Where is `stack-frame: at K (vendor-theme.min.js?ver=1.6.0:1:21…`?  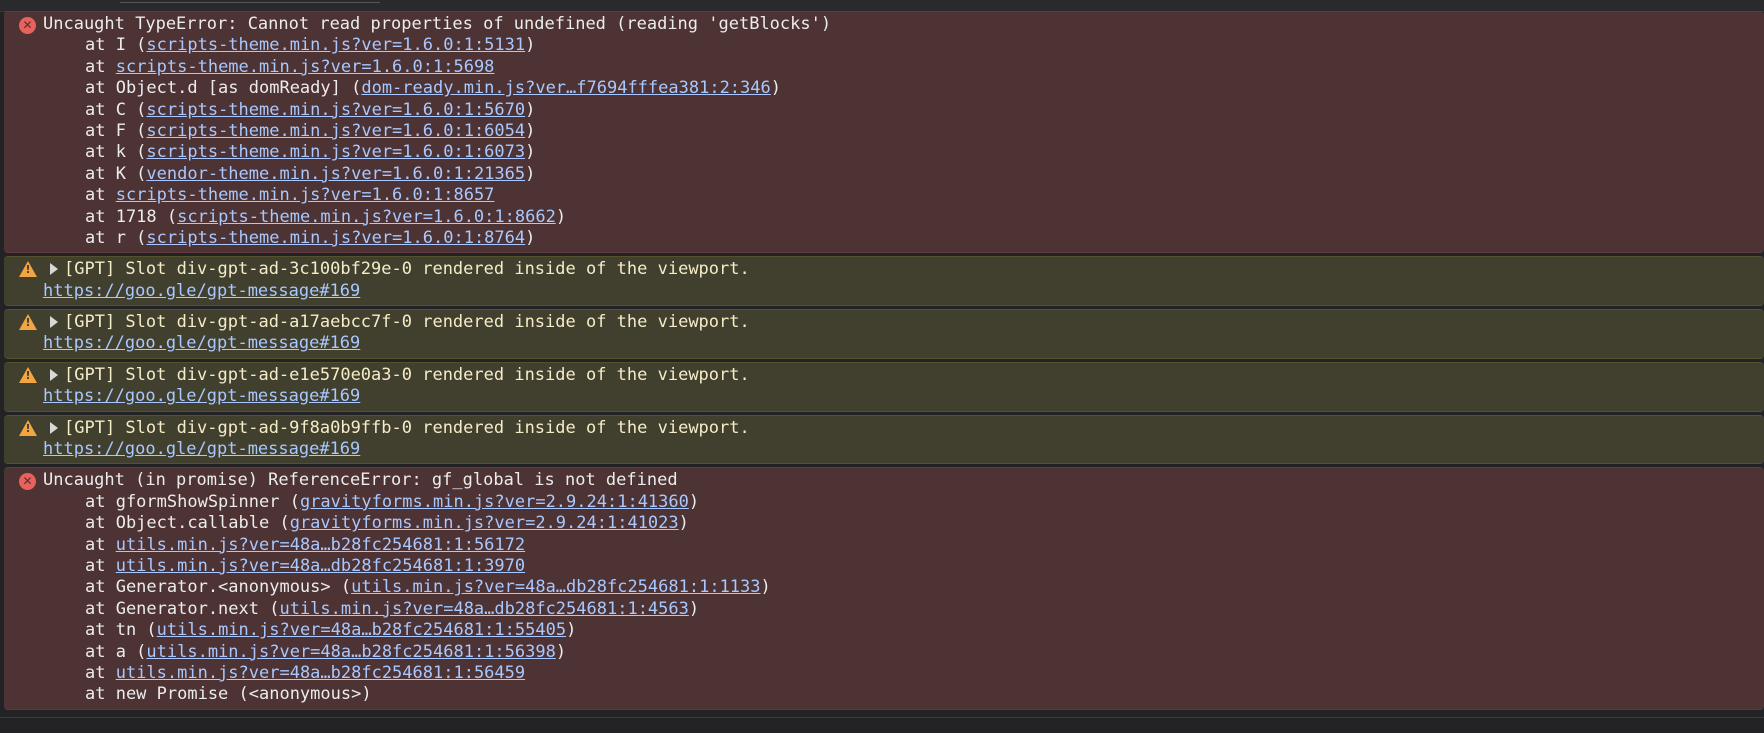
stack-frame: at K (vendor-theme.min.js?ver=1.6.0:1:21… is located at coordinates (884, 174).